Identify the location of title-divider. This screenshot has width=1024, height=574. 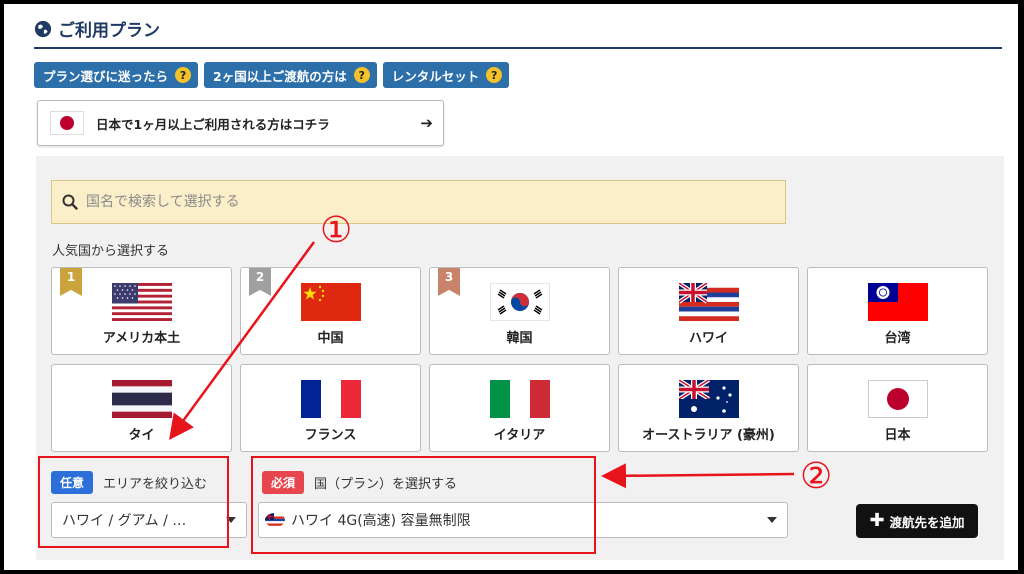
(518, 48).